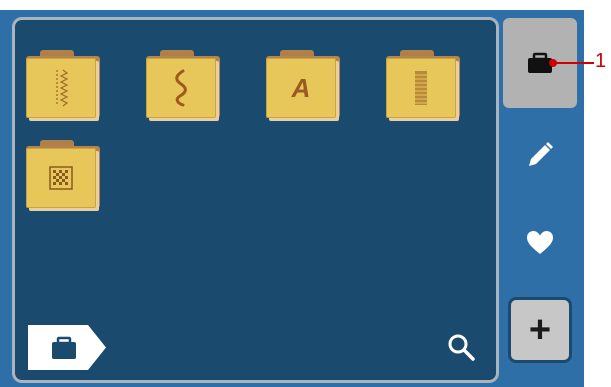  I want to click on satin-folder, so click(423, 85).